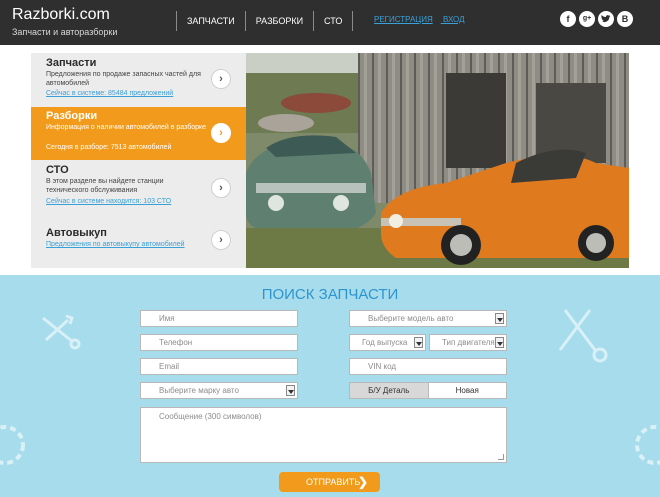 This screenshot has height=497, width=660. What do you see at coordinates (333, 482) in the screenshot?
I see `submit-label: ОТПРАВИТЬ` at bounding box center [333, 482].